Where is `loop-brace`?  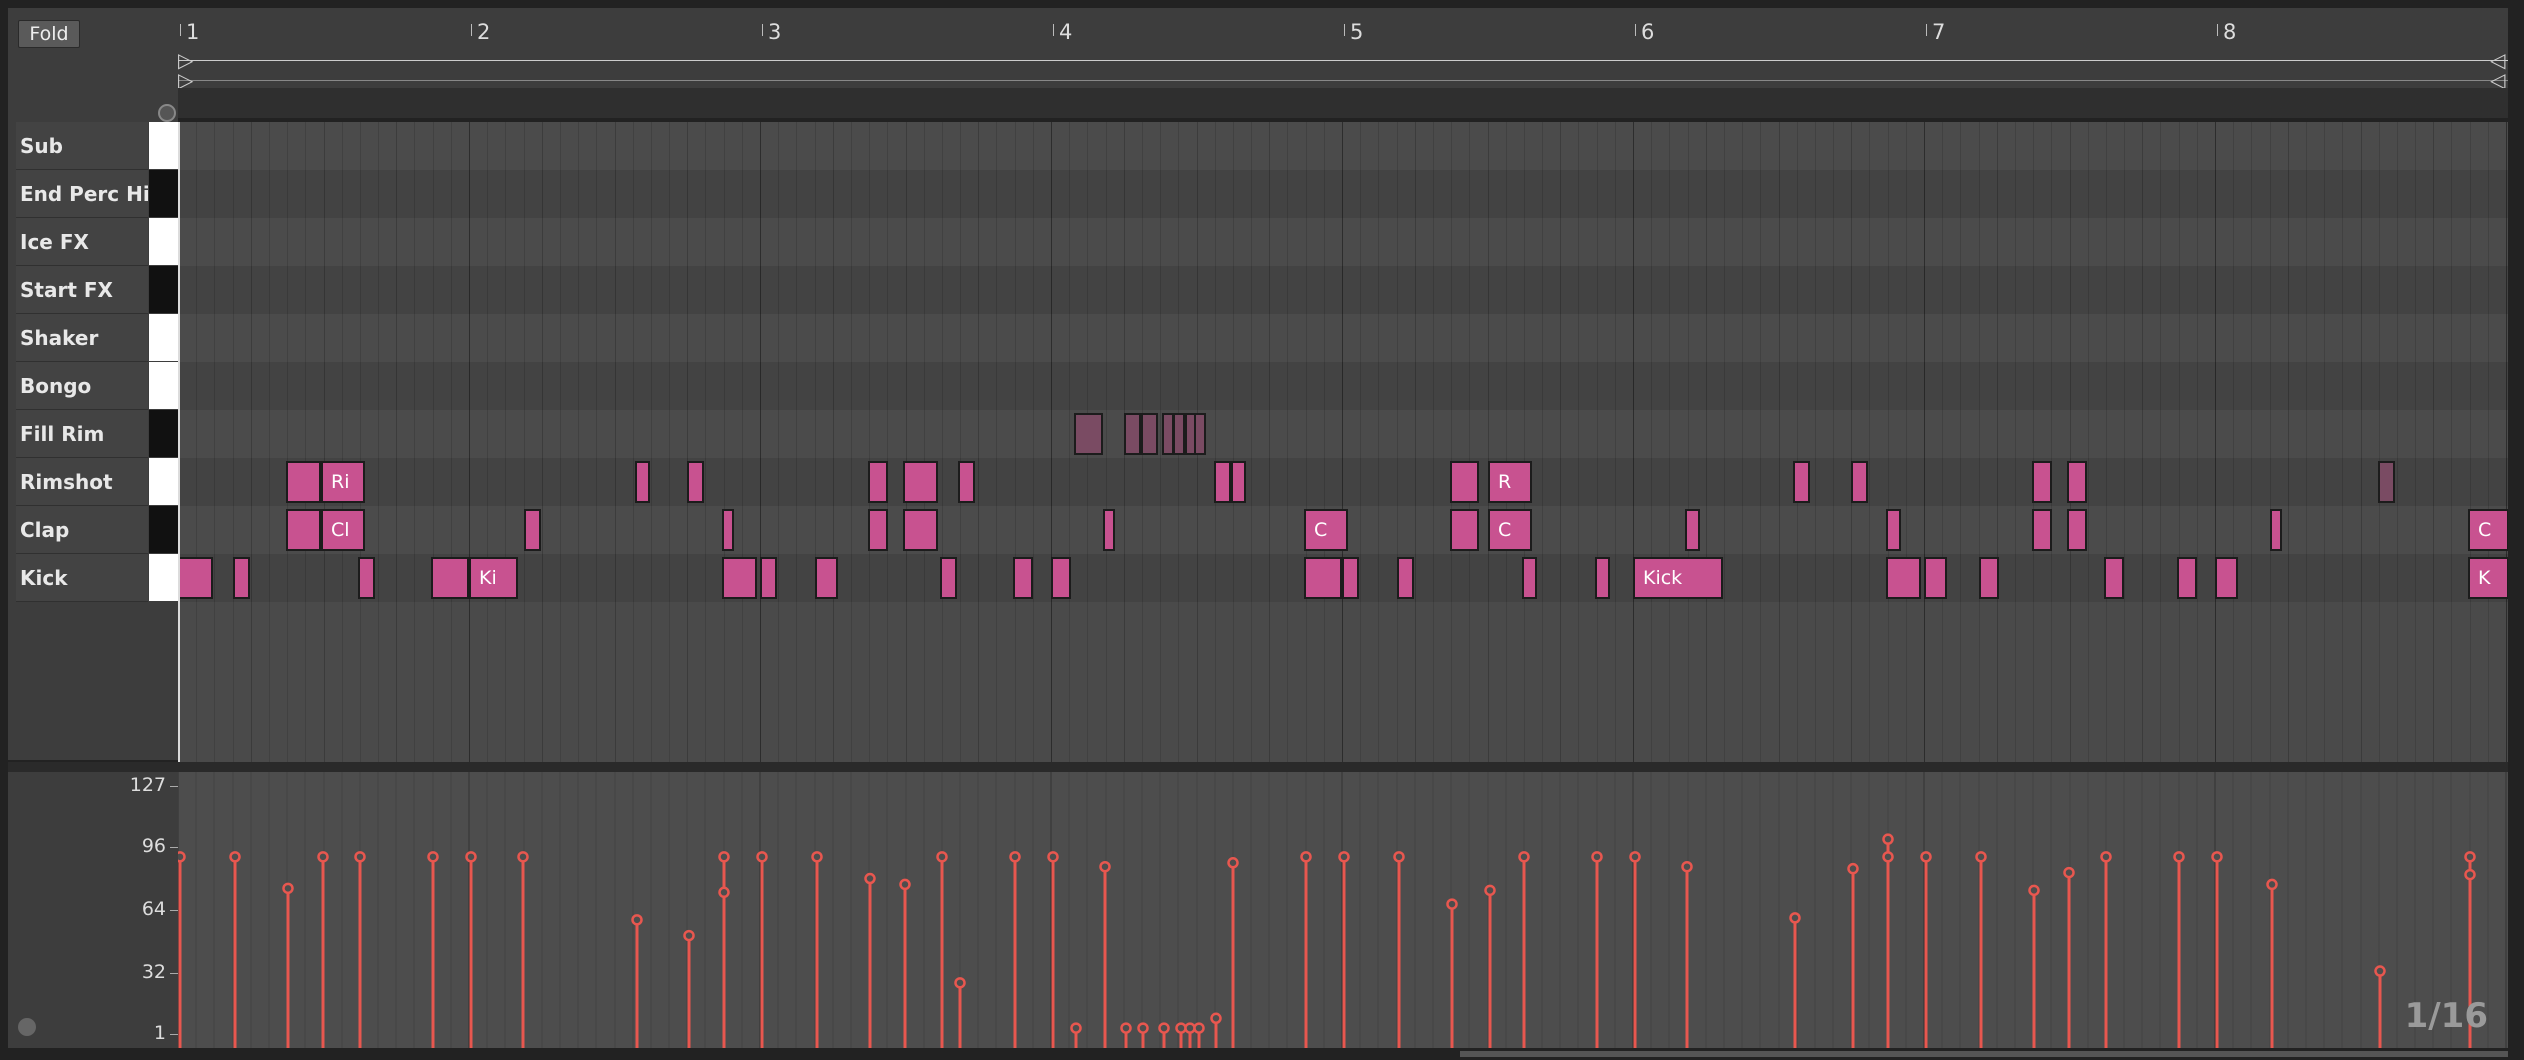
loop-brace is located at coordinates (1343, 60).